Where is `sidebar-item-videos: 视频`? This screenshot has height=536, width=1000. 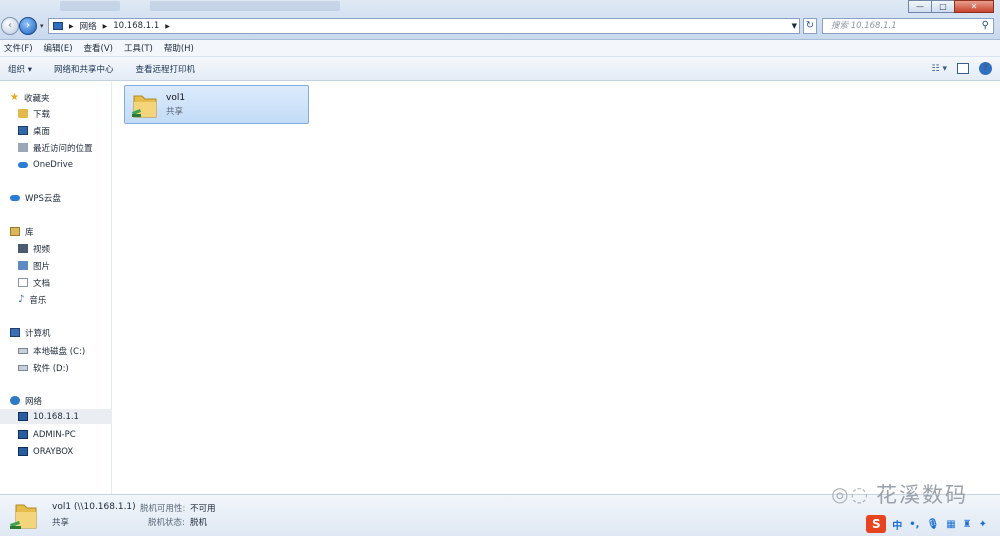
sidebar-item-videos: 视频 is located at coordinates (56, 248).